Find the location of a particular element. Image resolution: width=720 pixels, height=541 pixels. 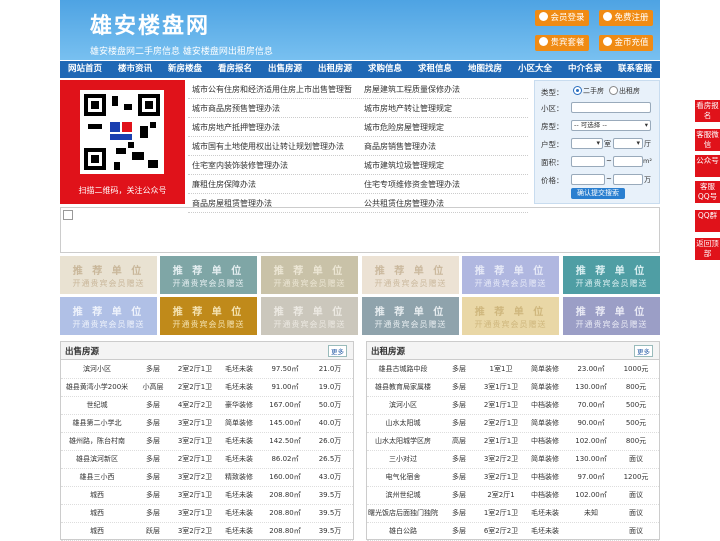

radio-secondhand is located at coordinates (577, 90).